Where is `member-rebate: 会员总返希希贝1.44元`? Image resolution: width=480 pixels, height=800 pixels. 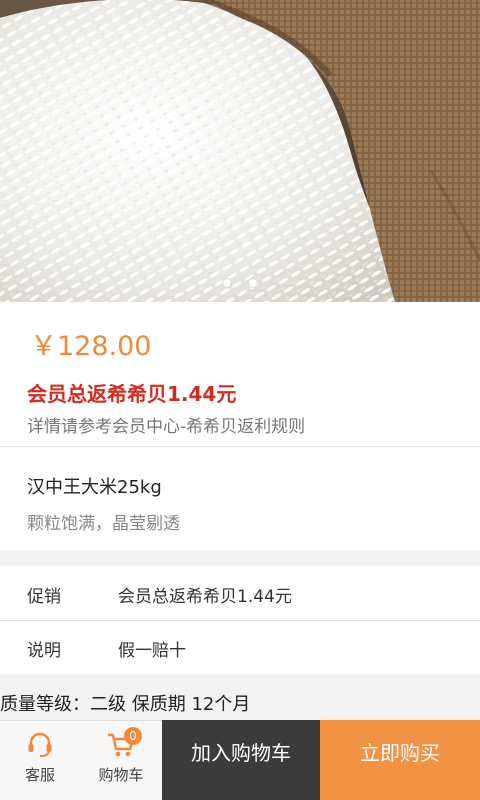 member-rebate: 会员总返希希贝1.44元 is located at coordinates (132, 394).